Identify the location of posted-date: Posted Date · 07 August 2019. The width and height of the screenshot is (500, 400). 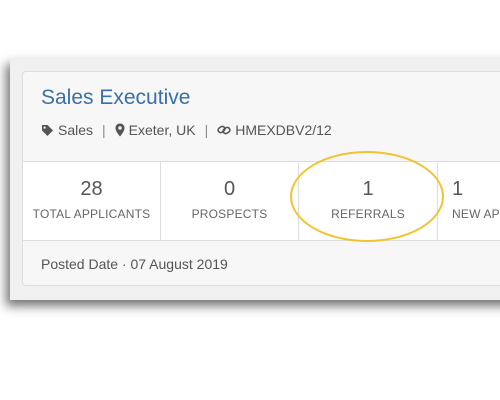
(134, 264).